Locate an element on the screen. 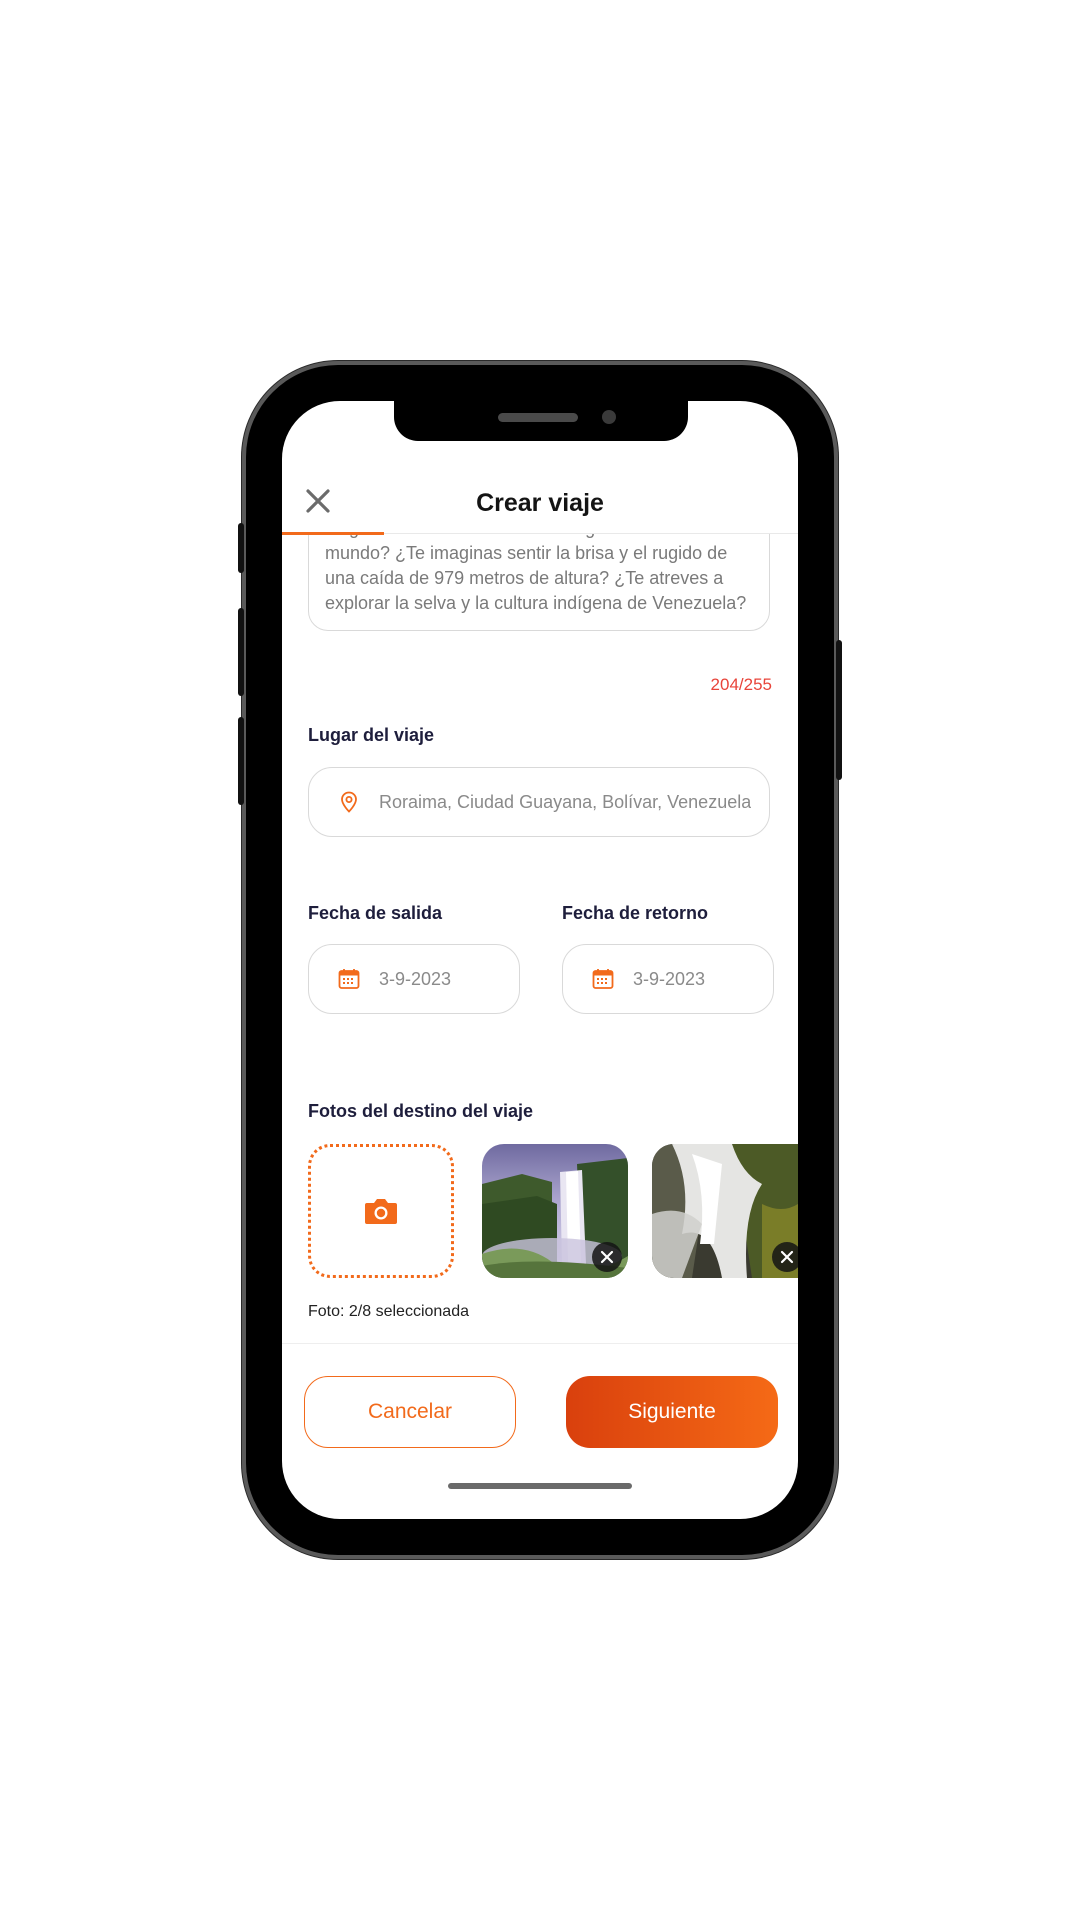  departure-date-value: 3-9-2023 is located at coordinates (415, 978).